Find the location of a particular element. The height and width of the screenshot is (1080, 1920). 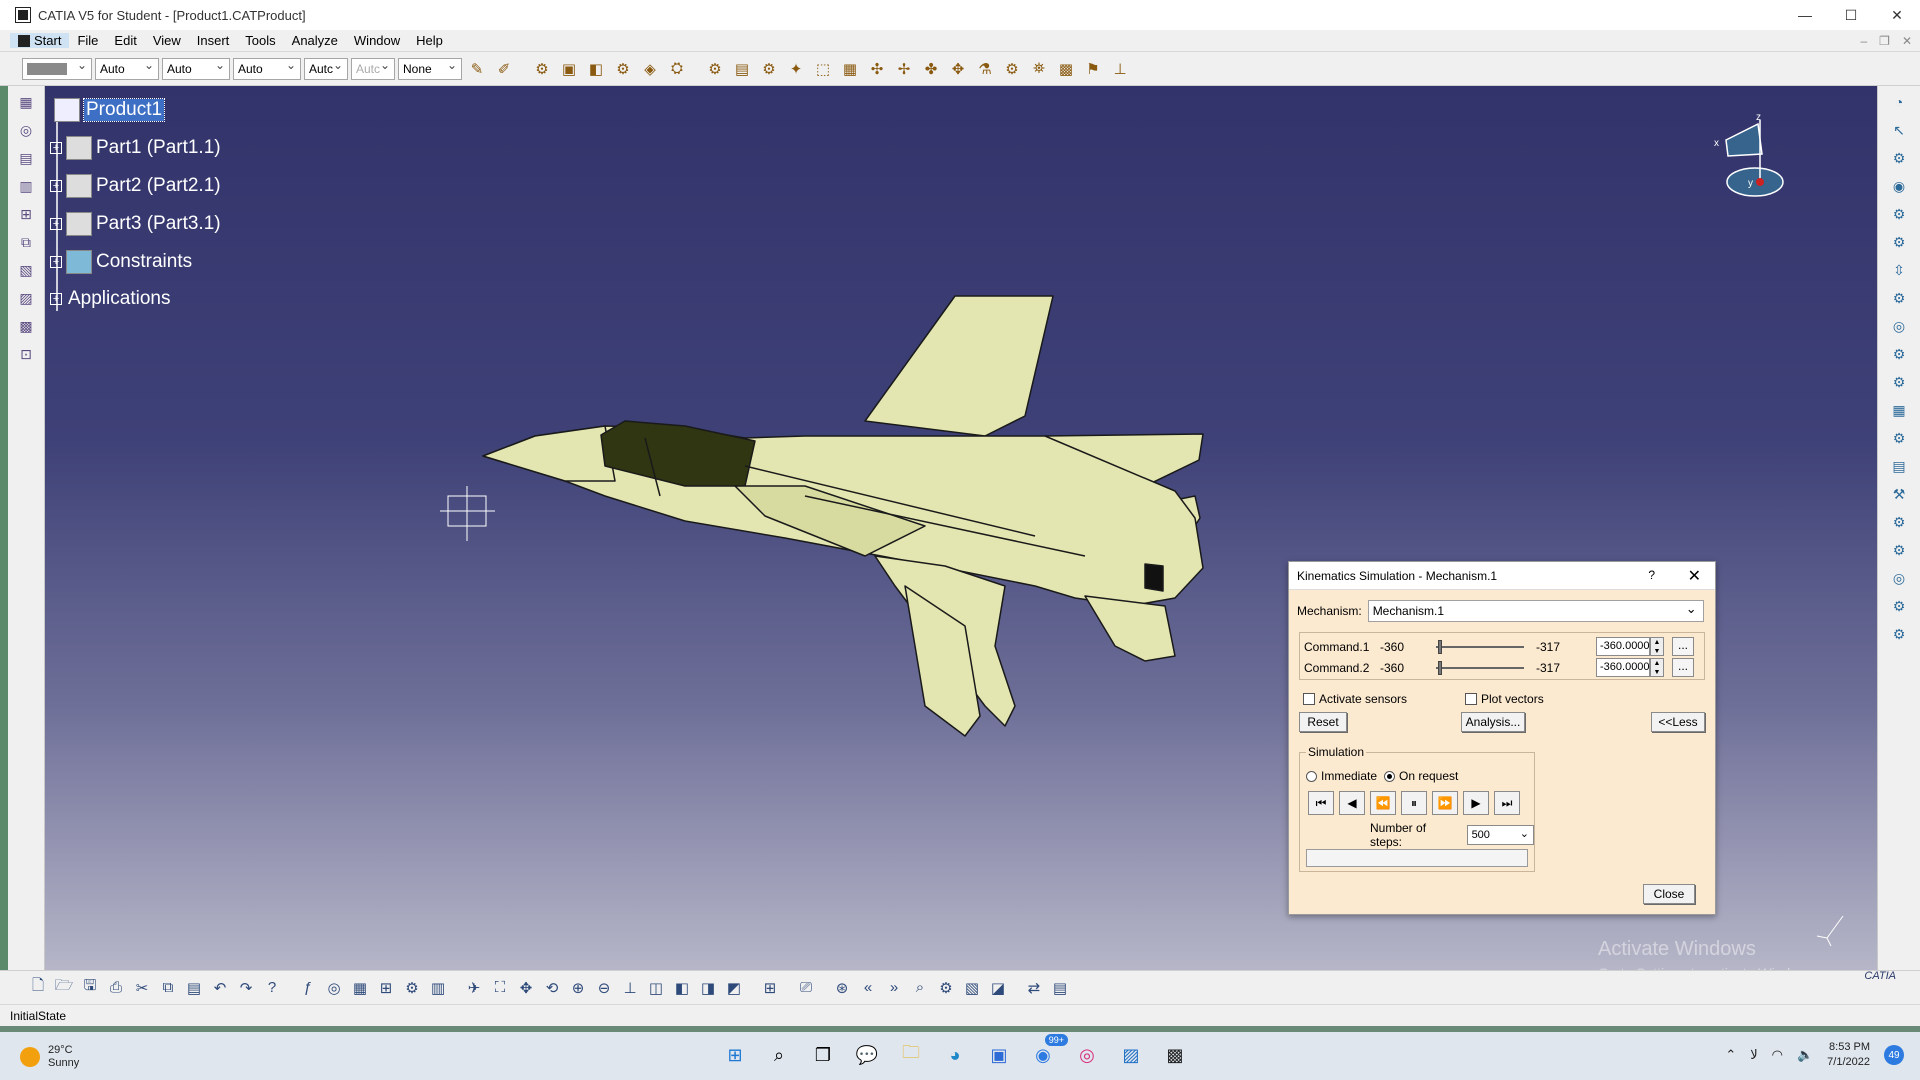

clash-analysis-icon: ▤ is located at coordinates (1060, 988).